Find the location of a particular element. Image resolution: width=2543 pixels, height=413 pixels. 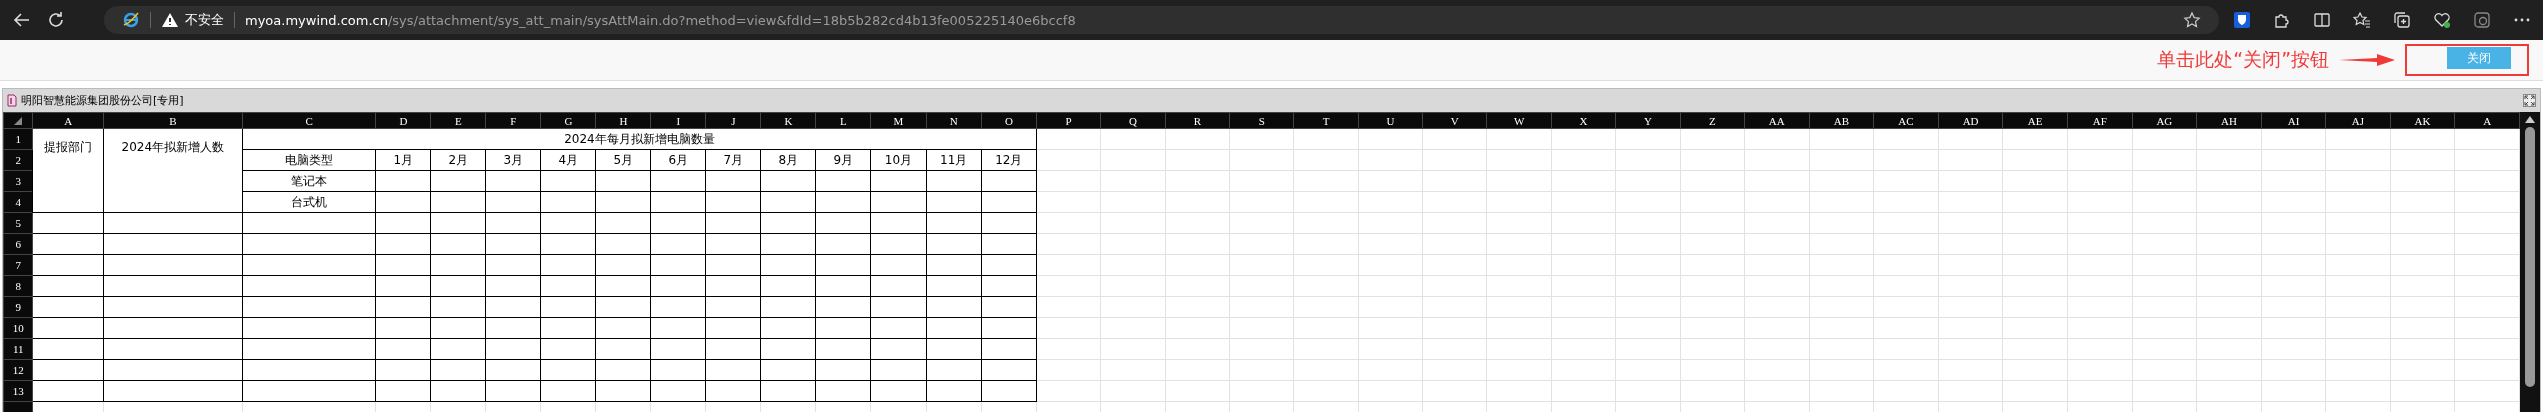

scrollbar is located at coordinates (2530, 262).